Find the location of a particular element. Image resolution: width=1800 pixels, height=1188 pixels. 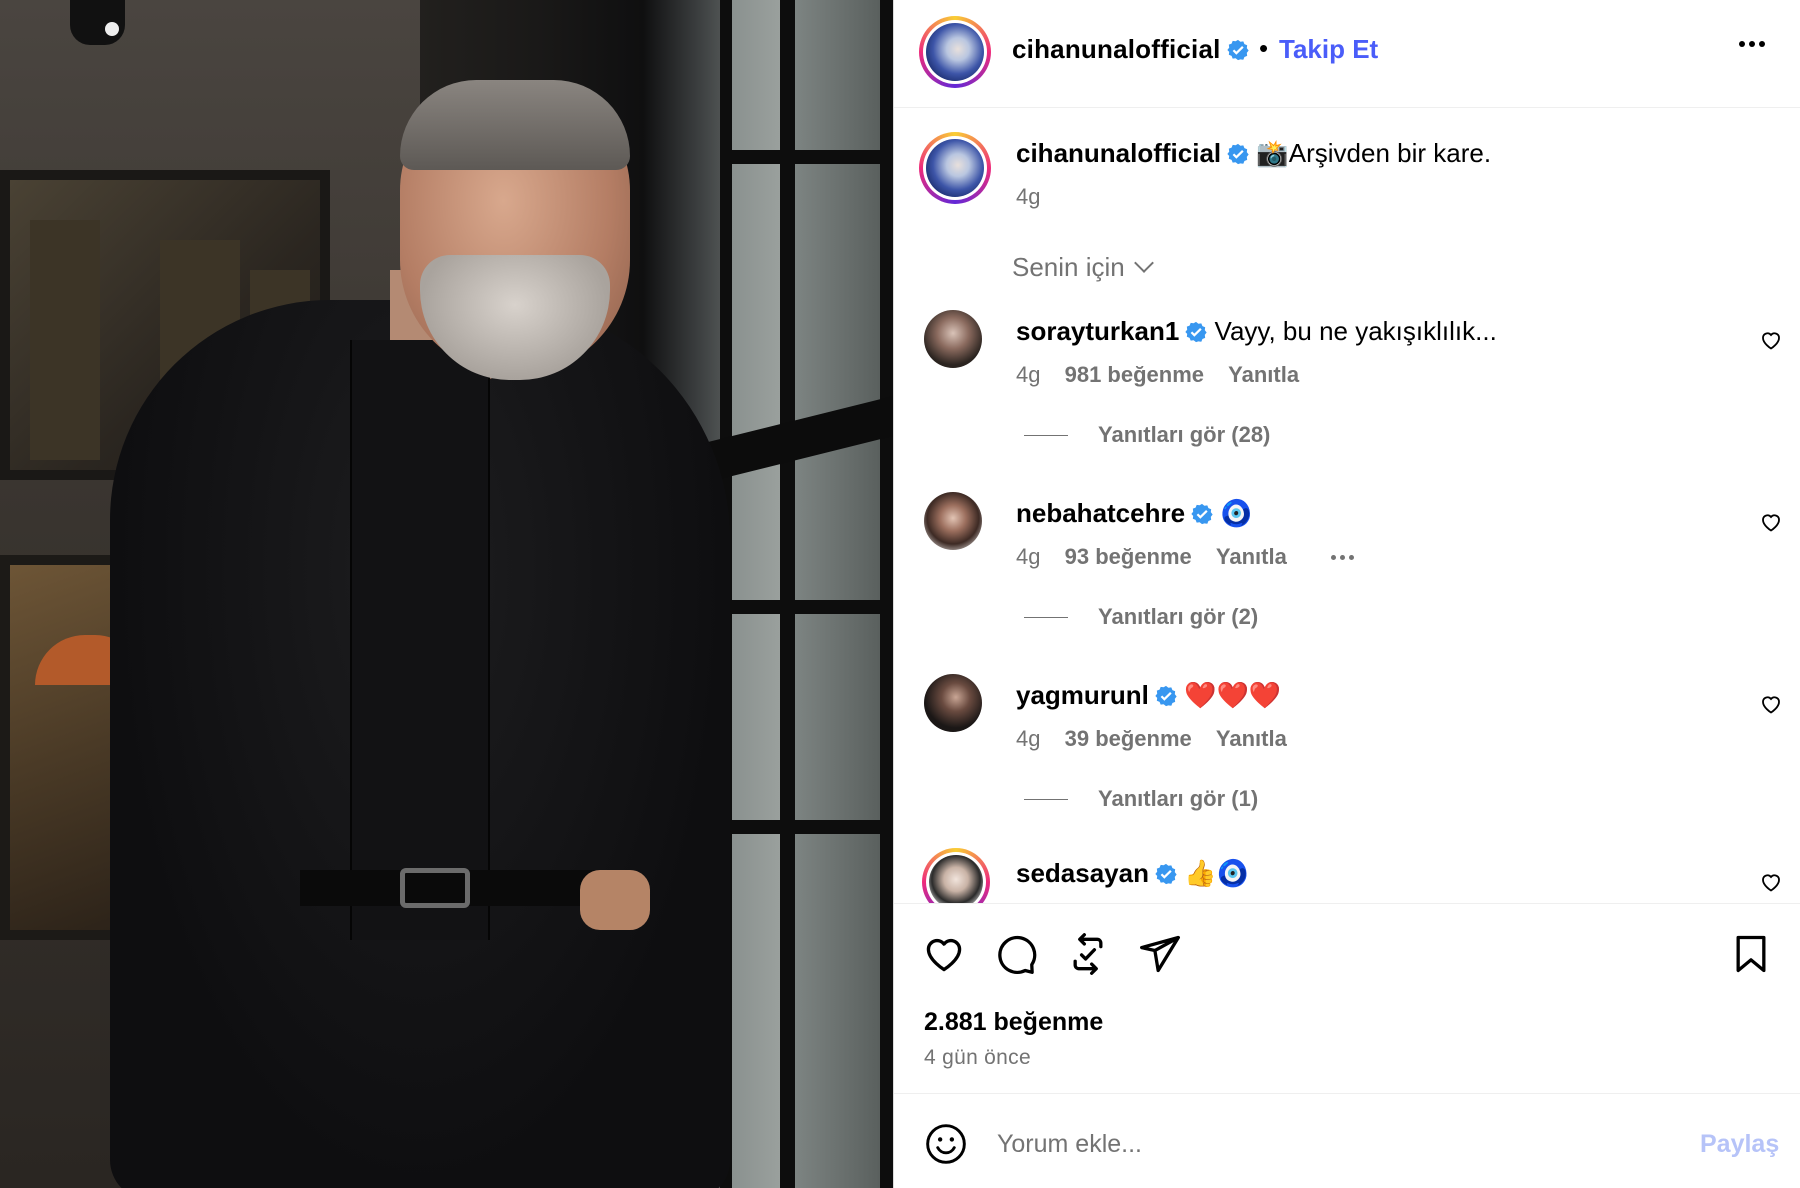

caption-emoji: 📸 is located at coordinates (1272, 153).